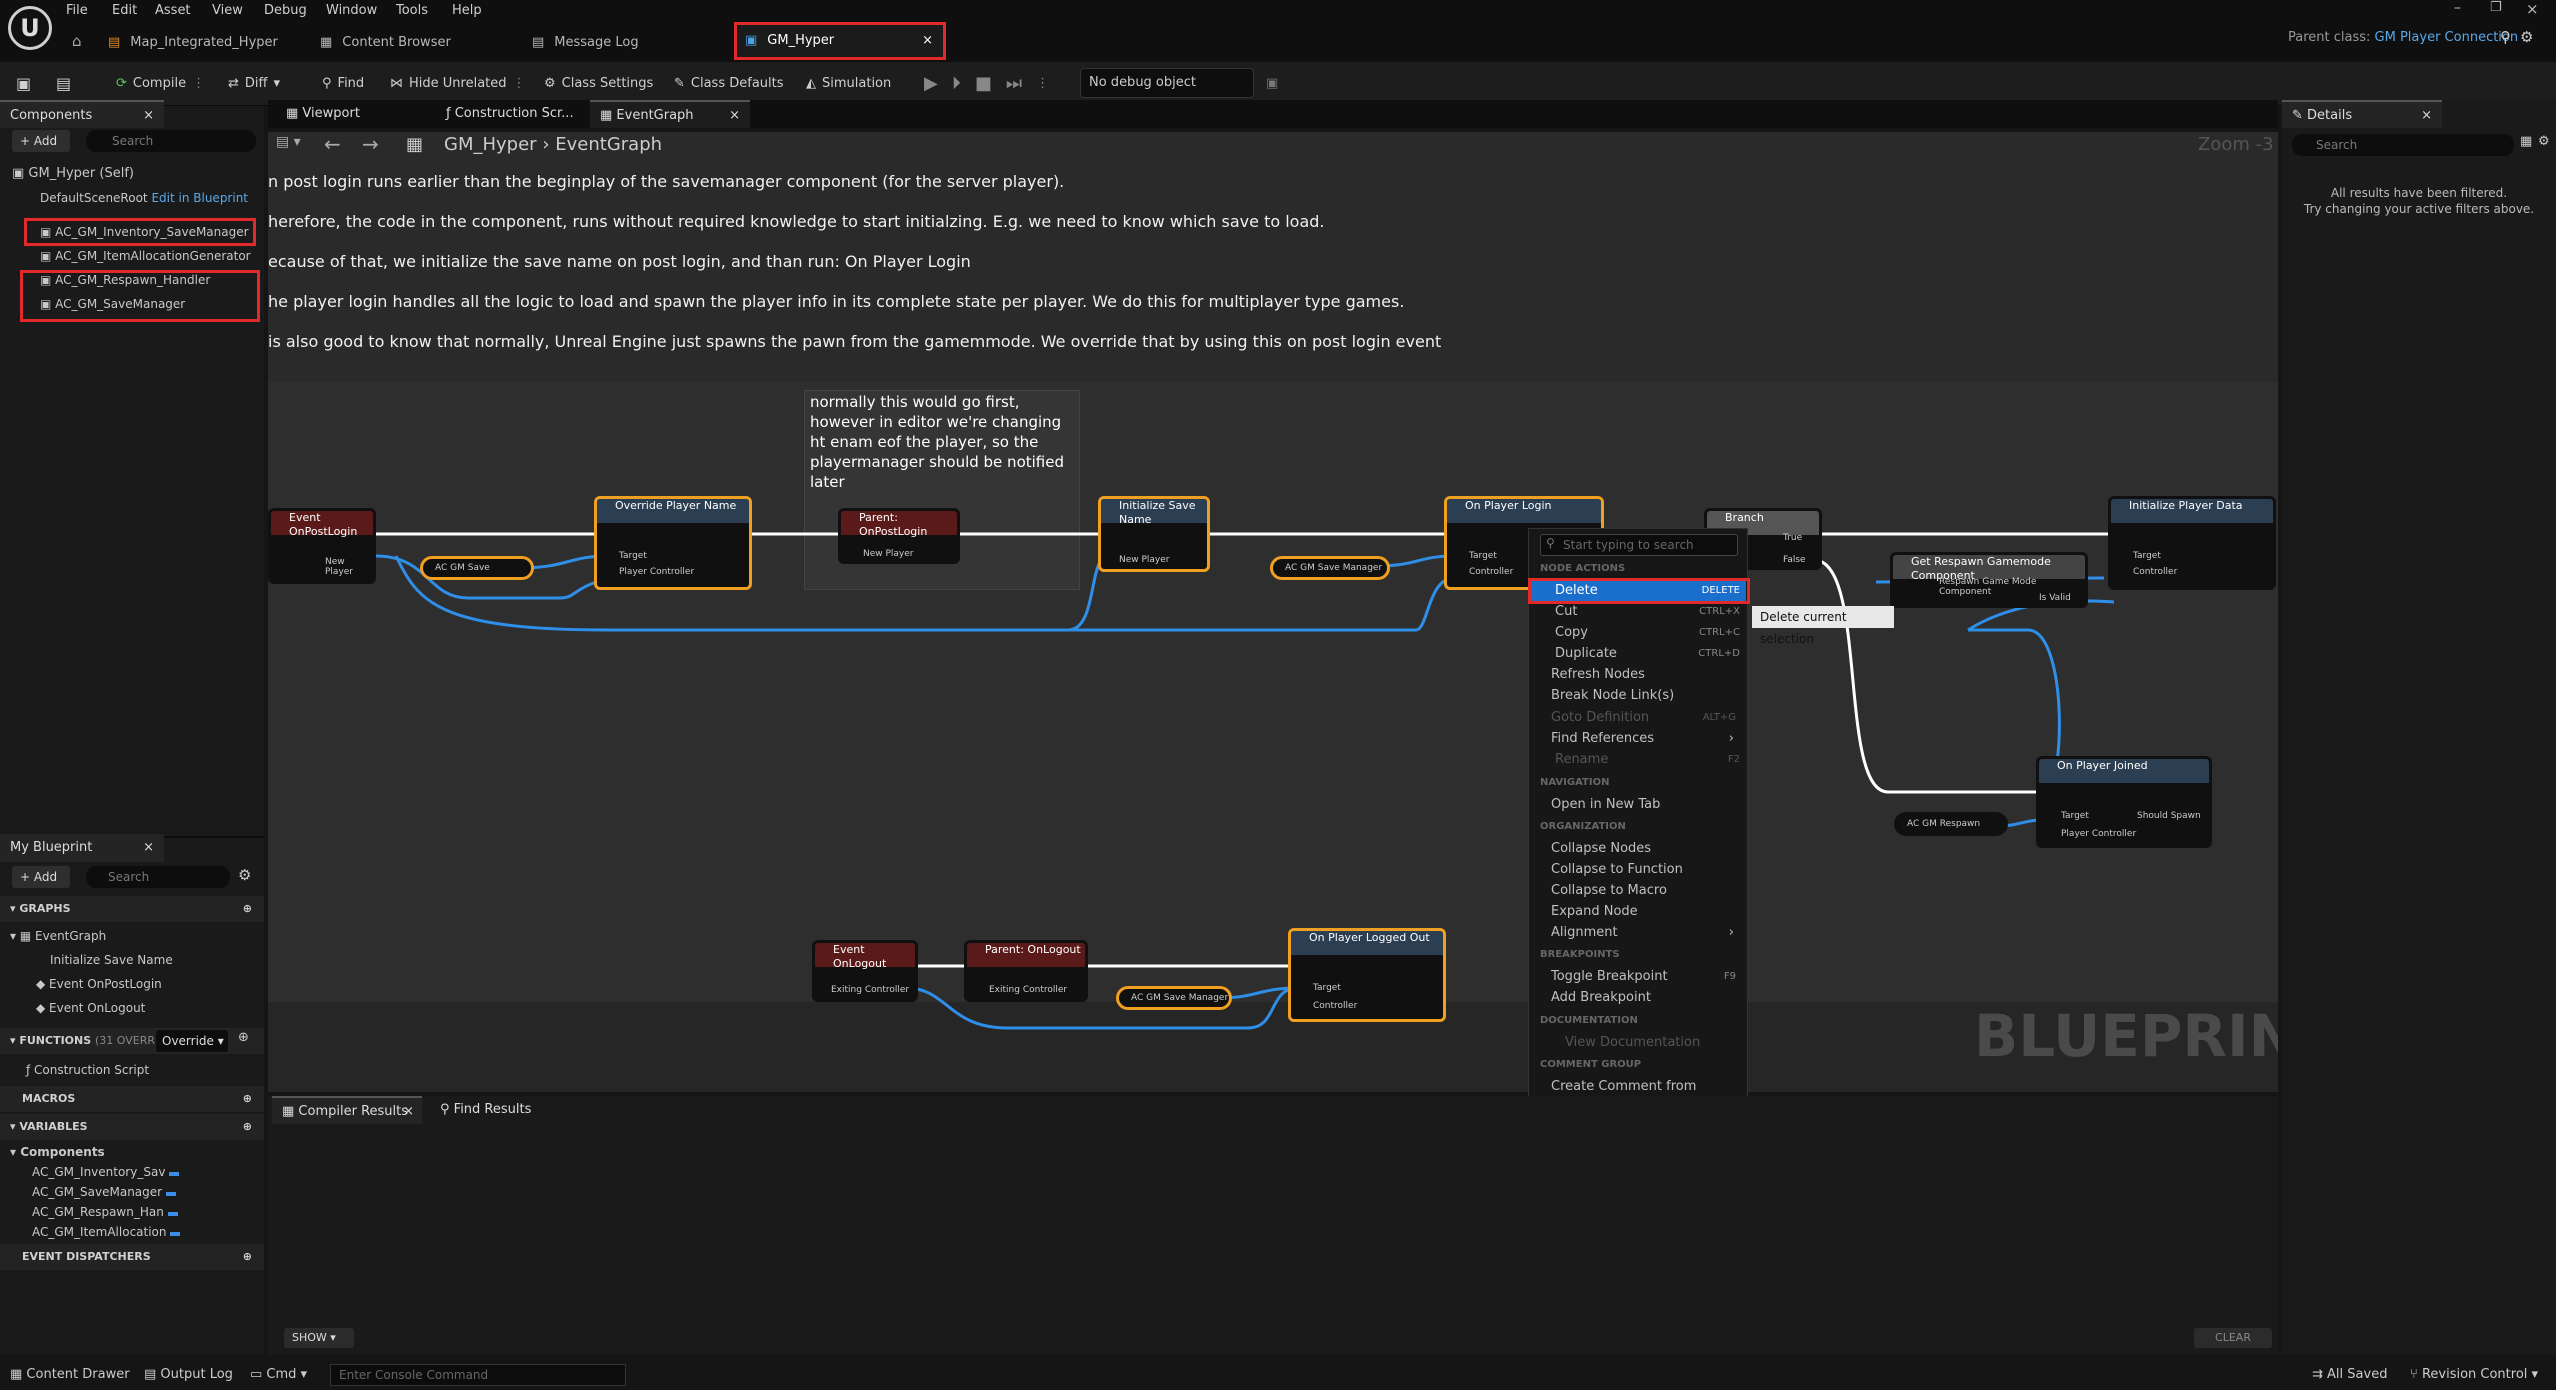  I want to click on minimize-icon: –, so click(2457, 8).